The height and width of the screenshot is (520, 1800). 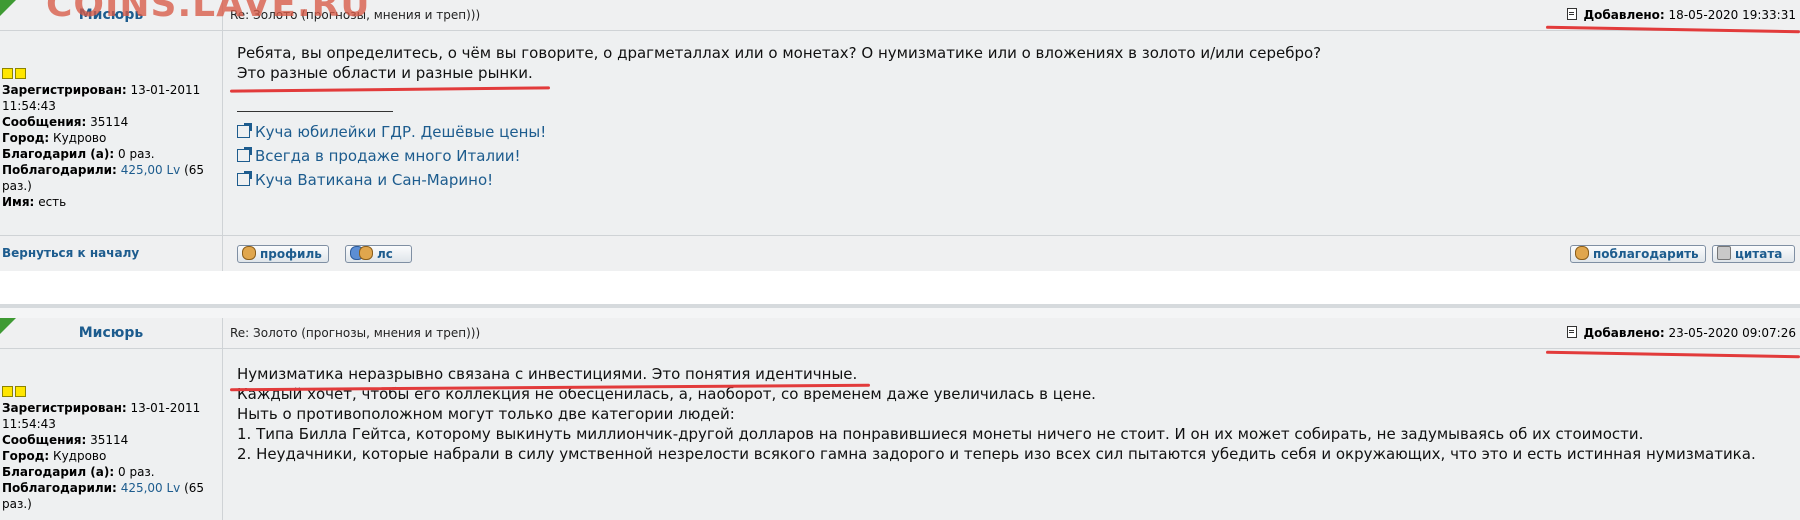 I want to click on name-value: есть, so click(x=52, y=202).